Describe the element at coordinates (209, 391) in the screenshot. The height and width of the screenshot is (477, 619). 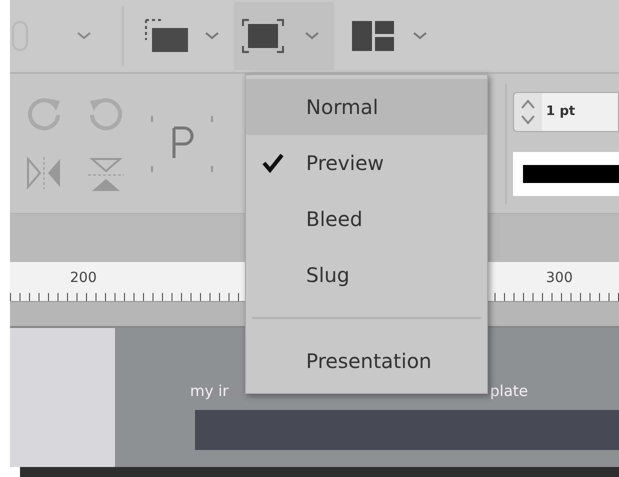
I see `page-text: my ir` at that location.